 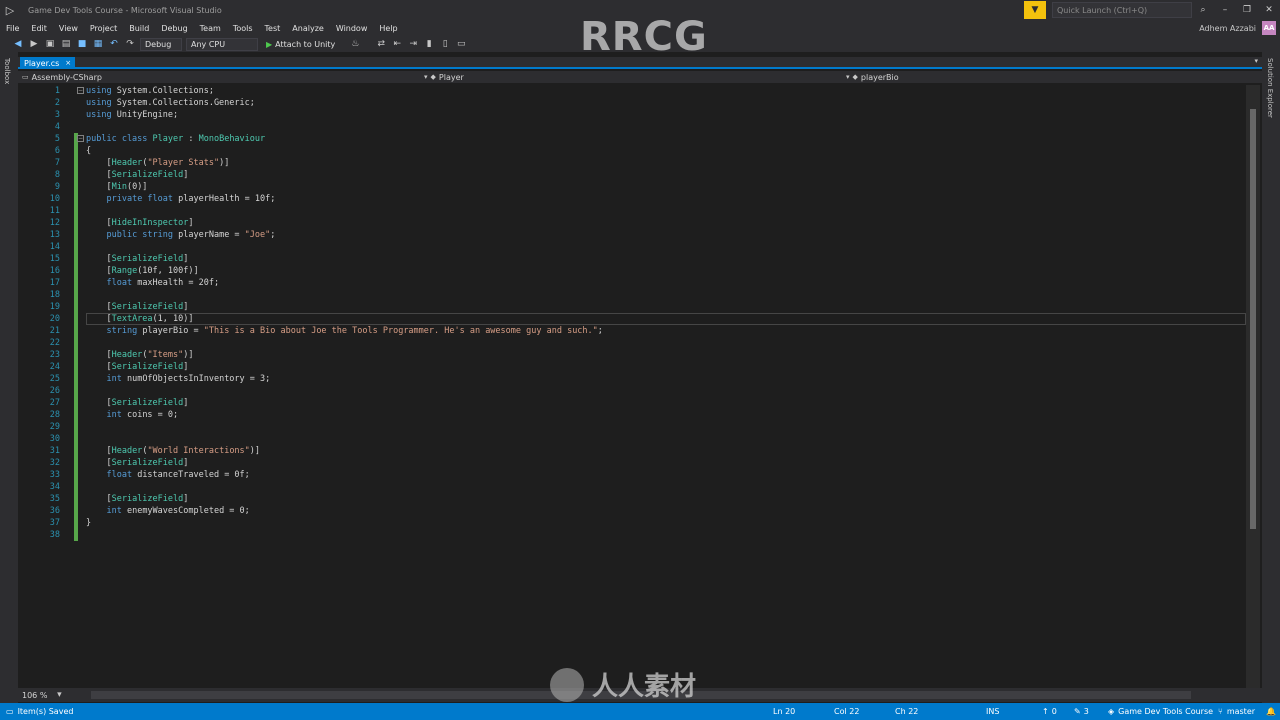 What do you see at coordinates (210, 28) in the screenshot?
I see `menu-team: Team` at bounding box center [210, 28].